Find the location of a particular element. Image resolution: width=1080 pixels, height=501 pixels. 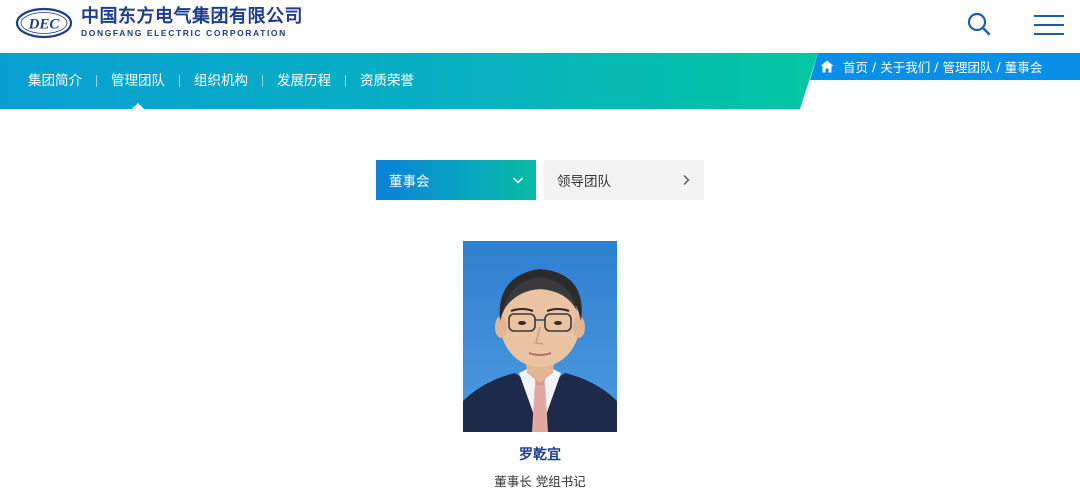

breadcrumb: 首页 / 关于我们 / 管理团队 / 董事会 is located at coordinates (931, 66).